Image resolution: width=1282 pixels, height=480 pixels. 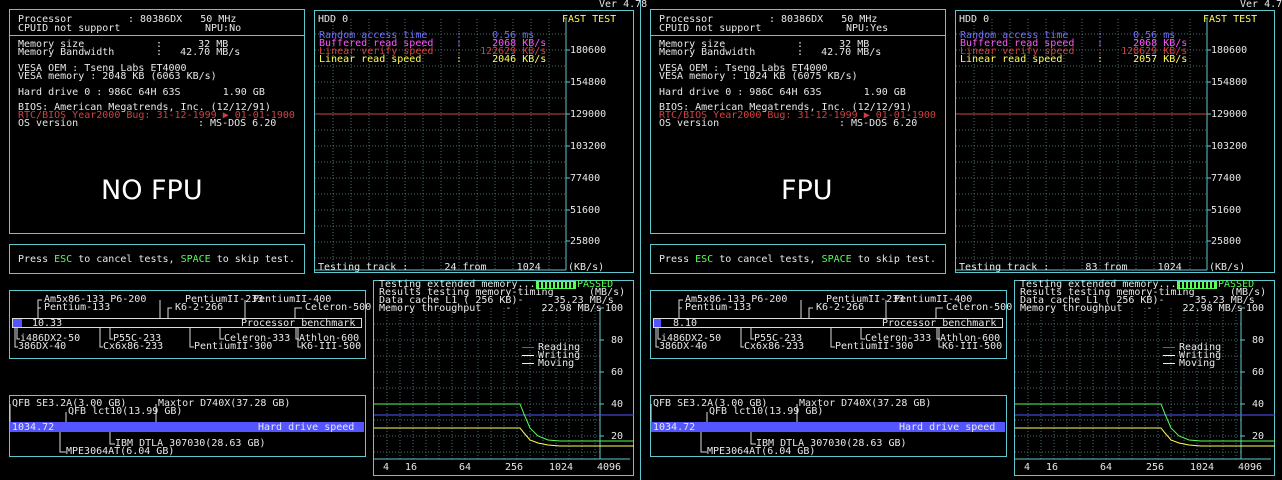 What do you see at coordinates (623, 5) in the screenshot?
I see `version-label-left: Ver 4.78` at bounding box center [623, 5].